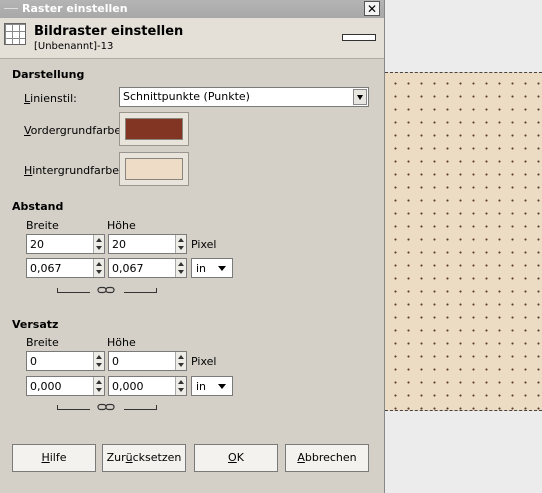 This screenshot has width=542, height=493. I want to click on dialog-header: Bildraster einstellen [Unbenannt]-13, so click(192, 38).